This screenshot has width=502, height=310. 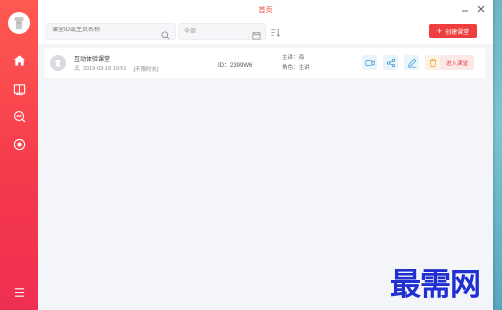 I want to click on share-icon, so click(x=390, y=62).